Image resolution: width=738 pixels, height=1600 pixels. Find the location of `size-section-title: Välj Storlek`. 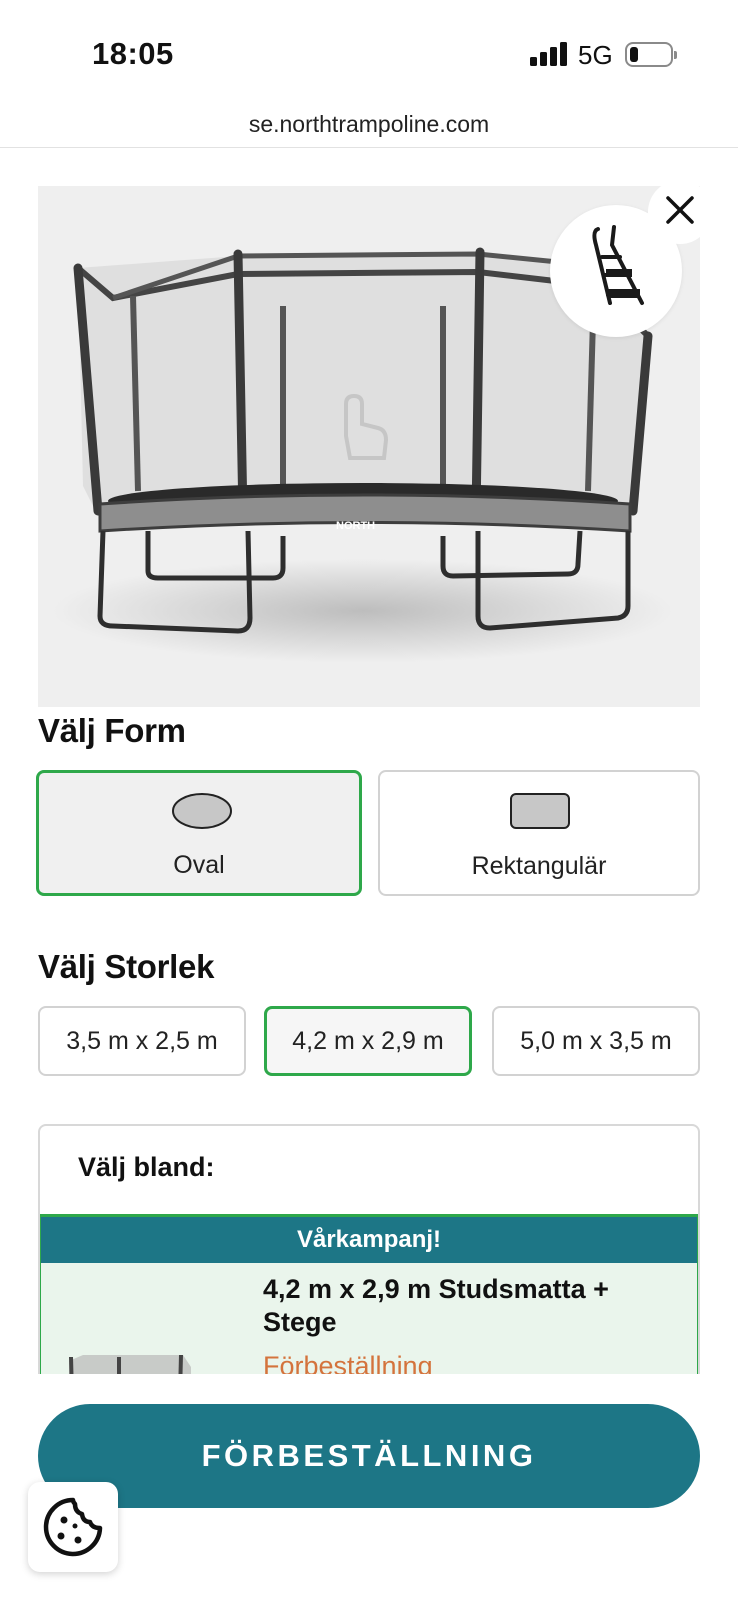

size-section-title: Välj Storlek is located at coordinates (126, 966).